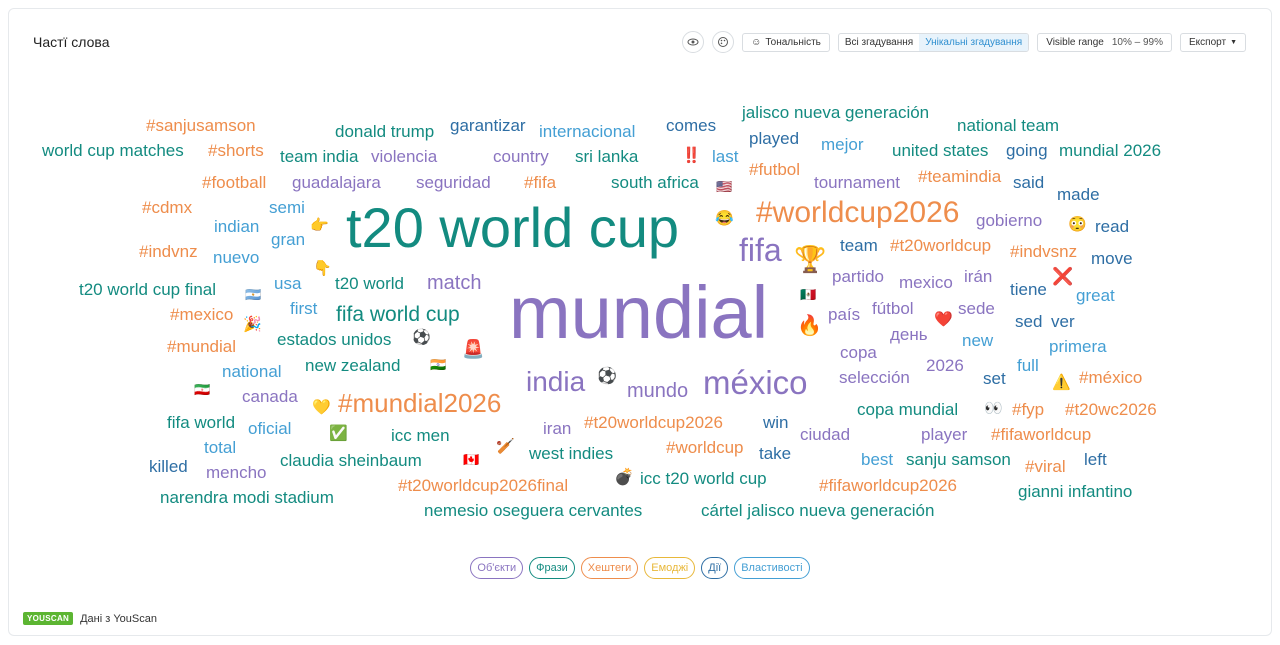  What do you see at coordinates (774, 138) in the screenshot?
I see `cloud-word: played` at bounding box center [774, 138].